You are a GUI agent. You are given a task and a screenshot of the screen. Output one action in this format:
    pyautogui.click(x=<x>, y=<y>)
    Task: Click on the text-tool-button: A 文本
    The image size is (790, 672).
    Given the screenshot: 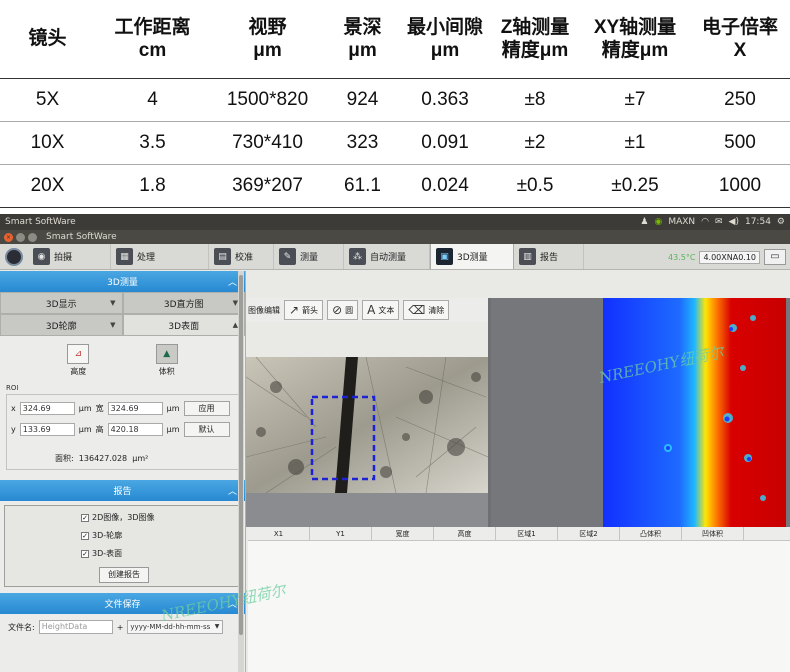 What is the action you would take?
    pyautogui.click(x=381, y=310)
    